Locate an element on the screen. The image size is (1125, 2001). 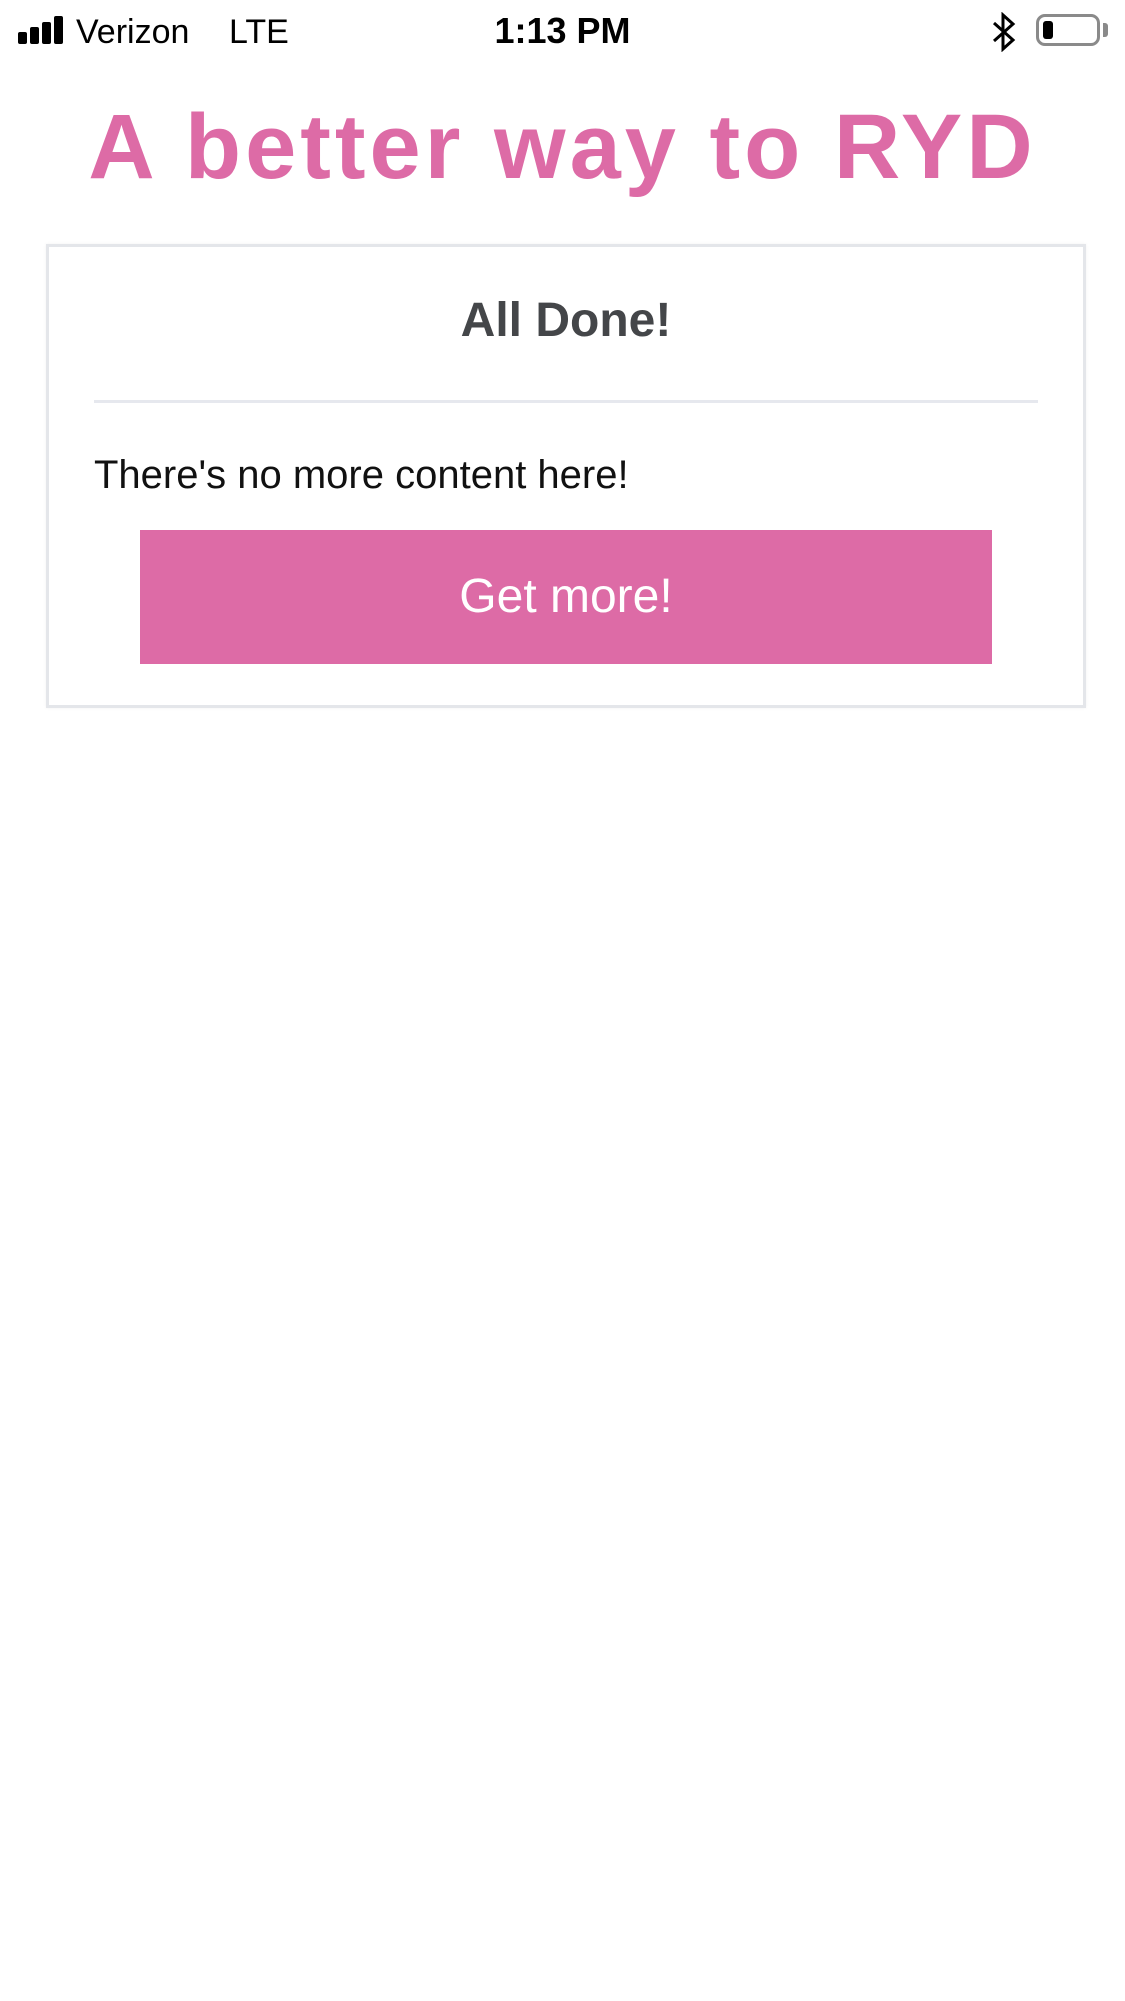
page-title: A better way to RYD is located at coordinates (562, 147).